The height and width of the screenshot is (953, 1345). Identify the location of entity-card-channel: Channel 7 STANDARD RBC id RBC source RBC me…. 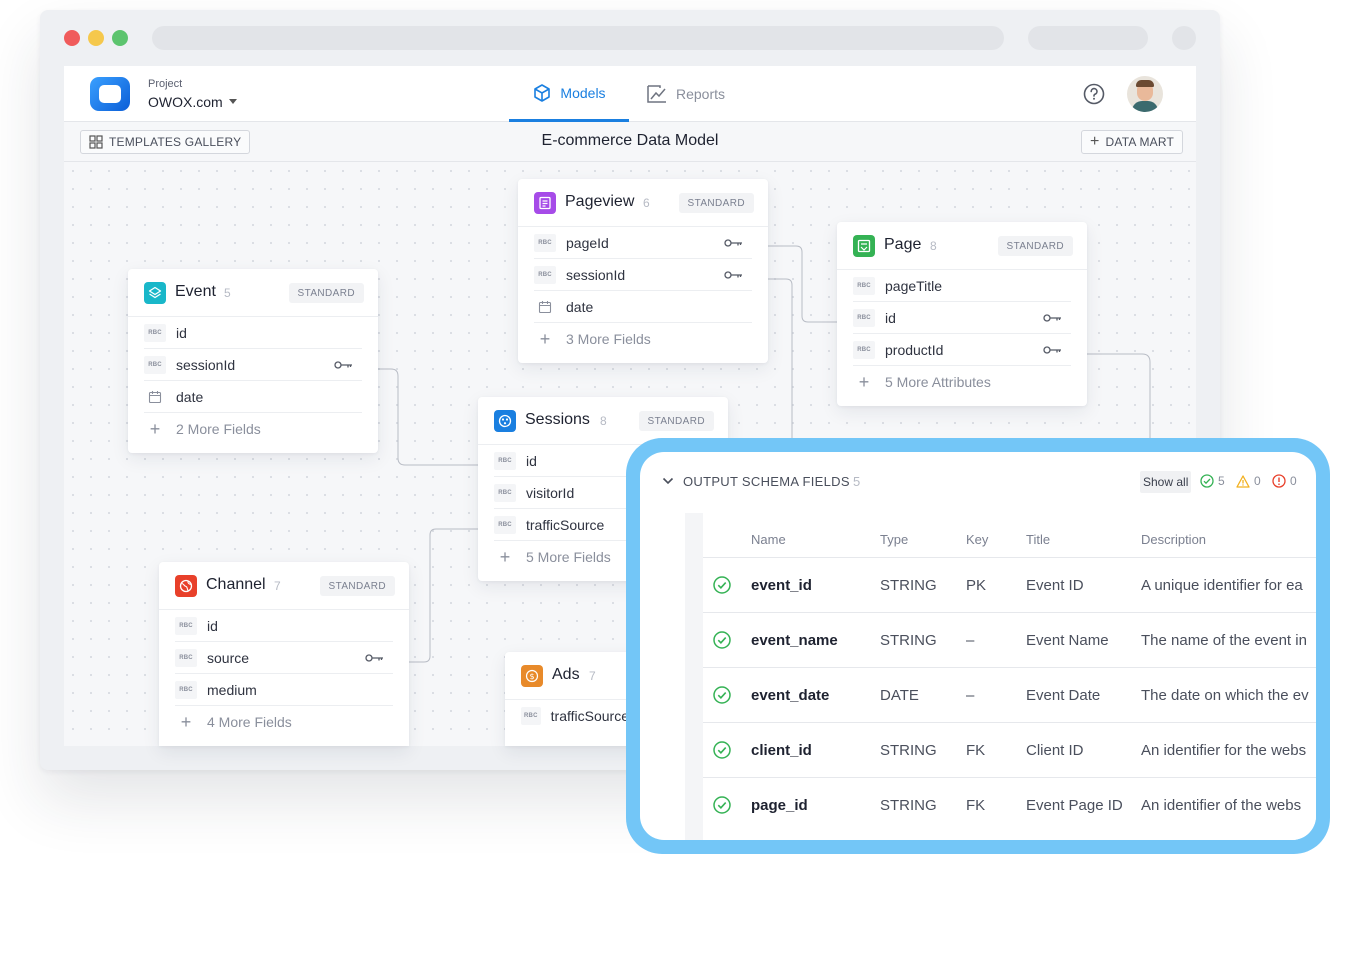
(284, 654).